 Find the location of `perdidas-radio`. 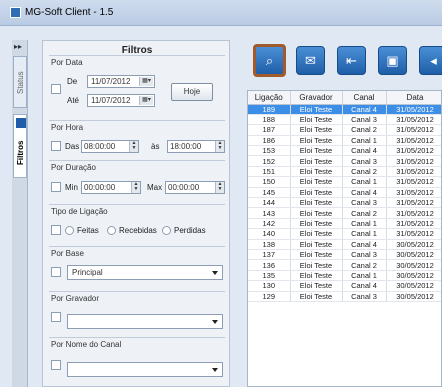

perdidas-radio is located at coordinates (166, 230).